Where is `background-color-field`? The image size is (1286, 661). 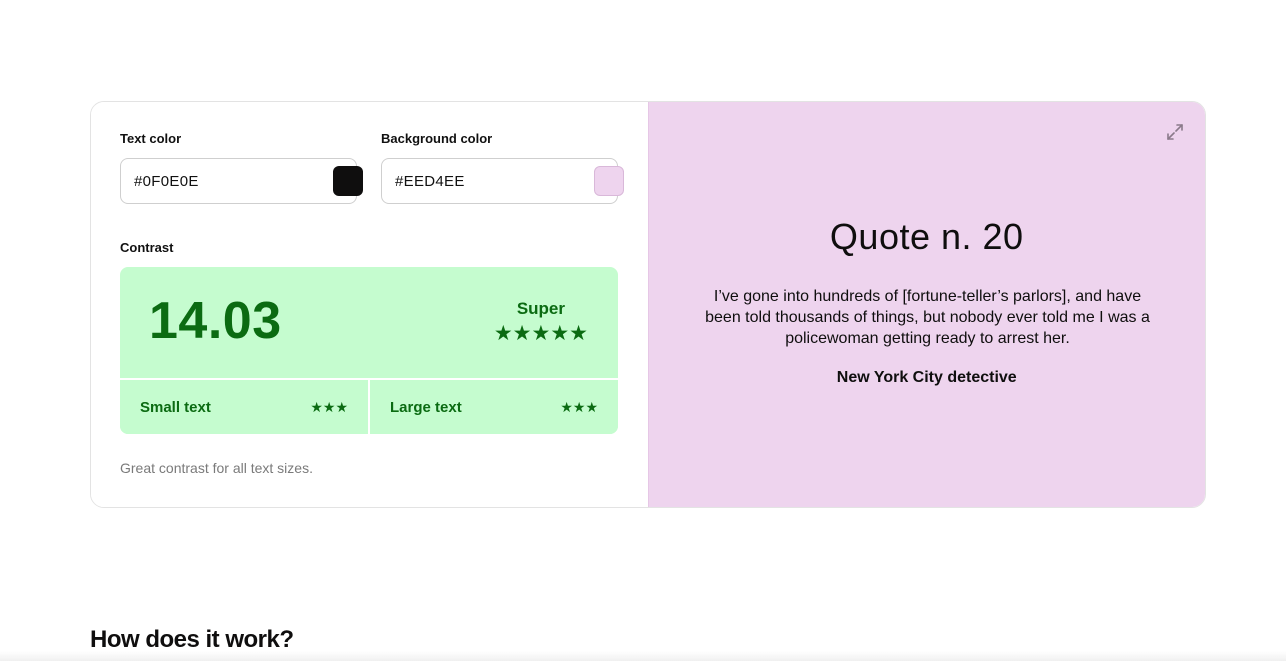
background-color-field is located at coordinates (502, 181).